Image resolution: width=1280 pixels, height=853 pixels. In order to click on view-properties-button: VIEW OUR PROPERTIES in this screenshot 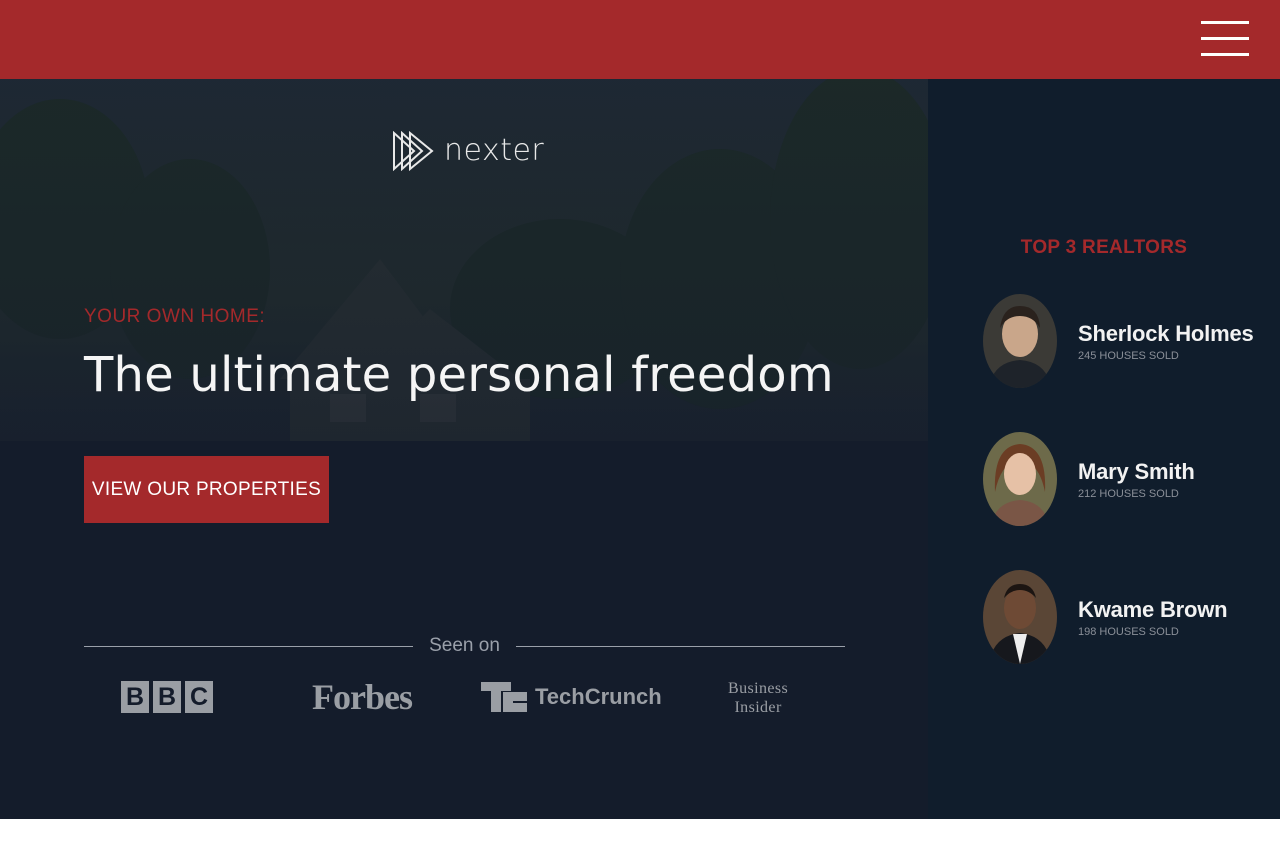, I will do `click(206, 489)`.